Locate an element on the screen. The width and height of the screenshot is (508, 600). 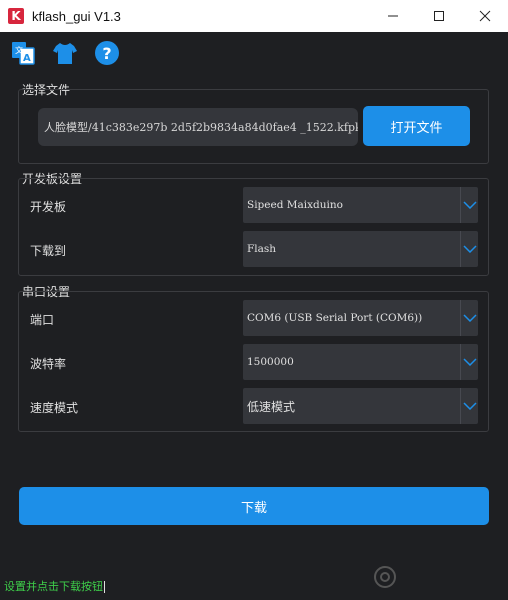
port-select: COM6 (USB Serial Port (COM6)) is located at coordinates (360, 318).